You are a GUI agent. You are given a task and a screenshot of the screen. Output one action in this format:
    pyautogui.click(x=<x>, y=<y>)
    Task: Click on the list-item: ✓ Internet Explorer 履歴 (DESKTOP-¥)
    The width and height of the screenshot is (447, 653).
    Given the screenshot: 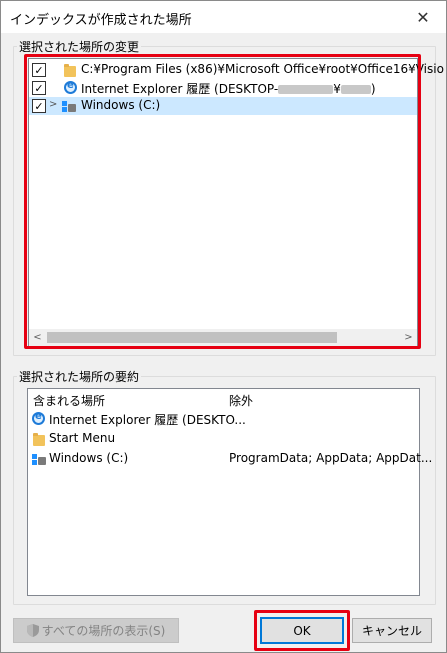 What is the action you would take?
    pyautogui.click(x=223, y=88)
    